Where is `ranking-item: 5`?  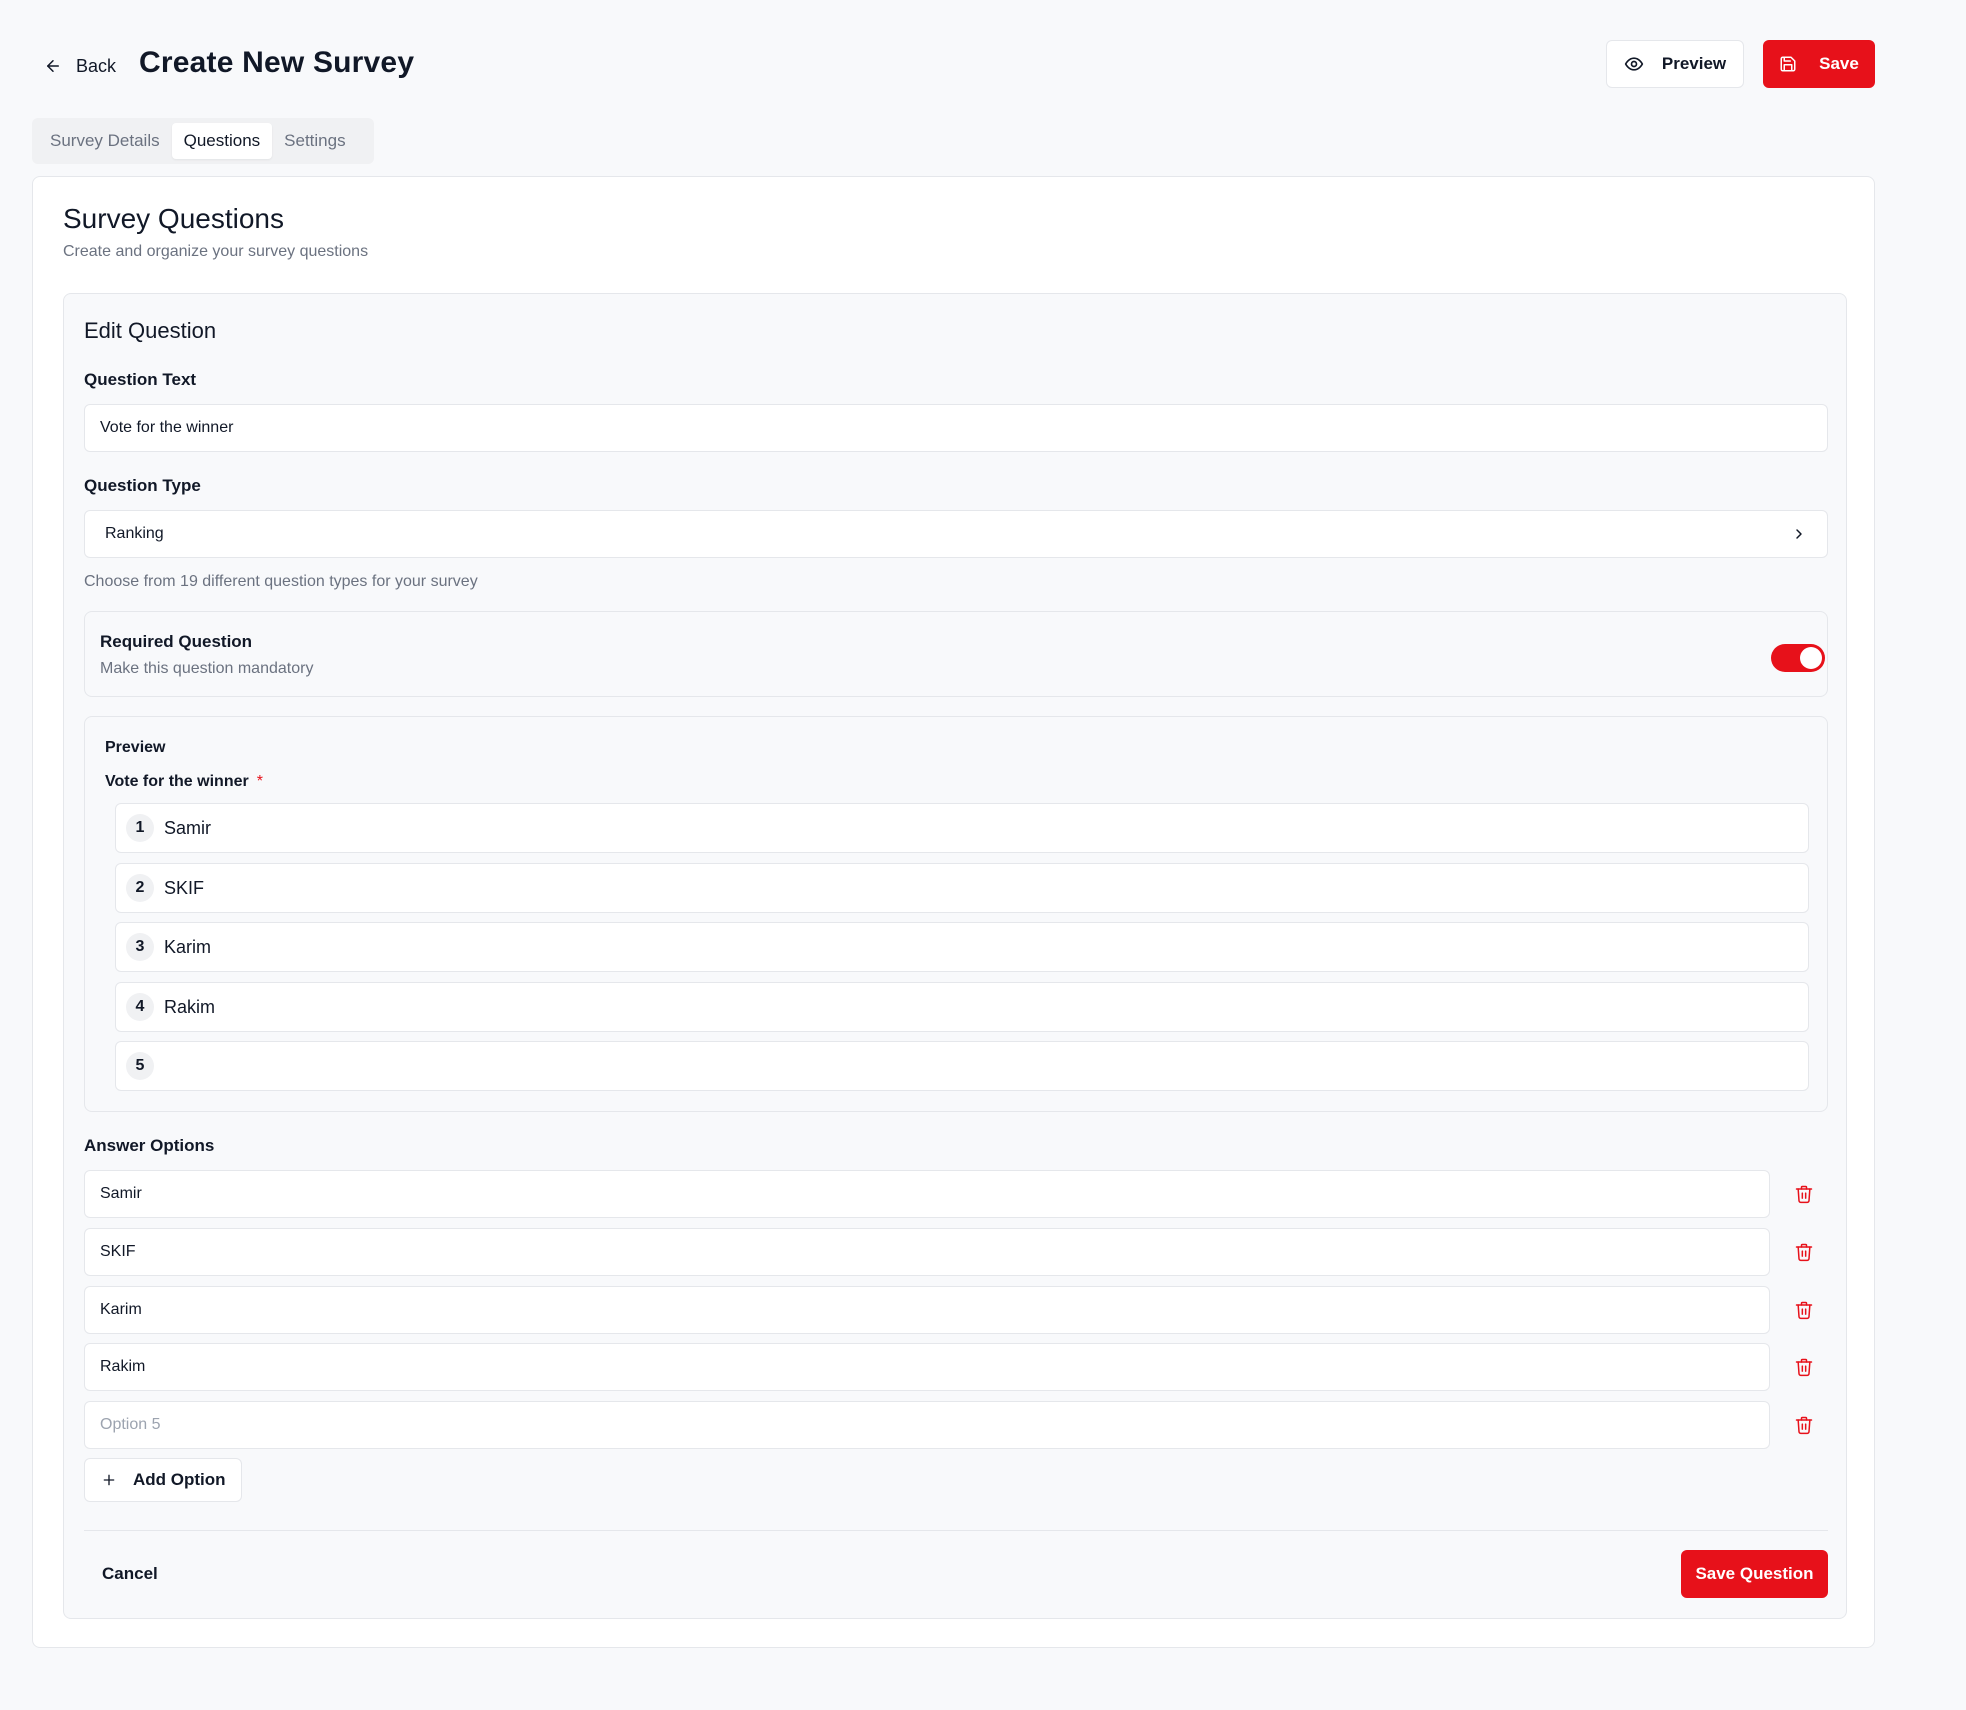
ranking-item: 5 is located at coordinates (962, 1066).